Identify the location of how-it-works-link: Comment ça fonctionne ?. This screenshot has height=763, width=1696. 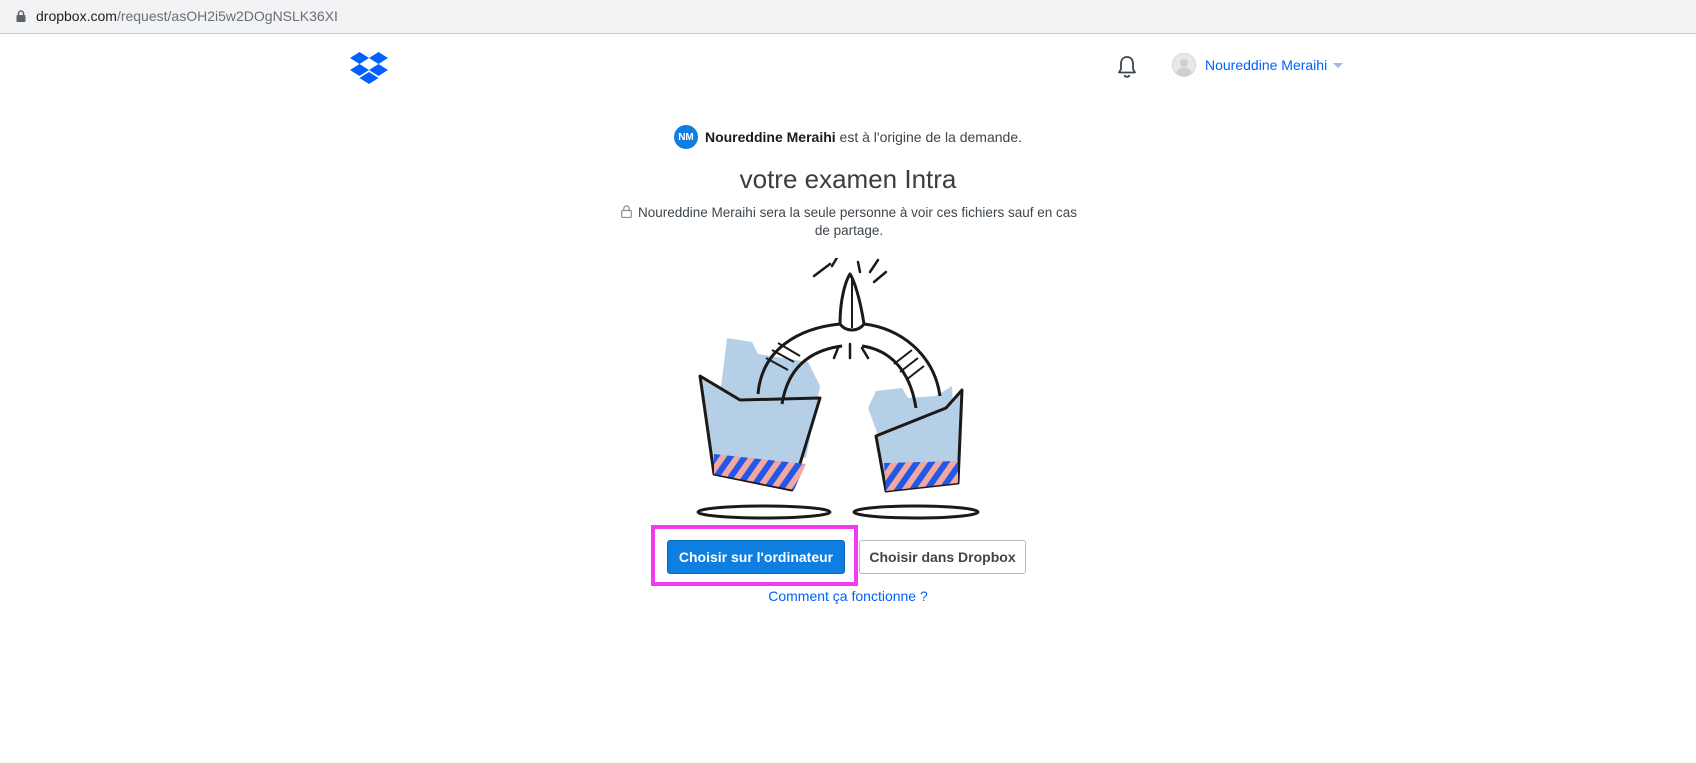
(848, 596).